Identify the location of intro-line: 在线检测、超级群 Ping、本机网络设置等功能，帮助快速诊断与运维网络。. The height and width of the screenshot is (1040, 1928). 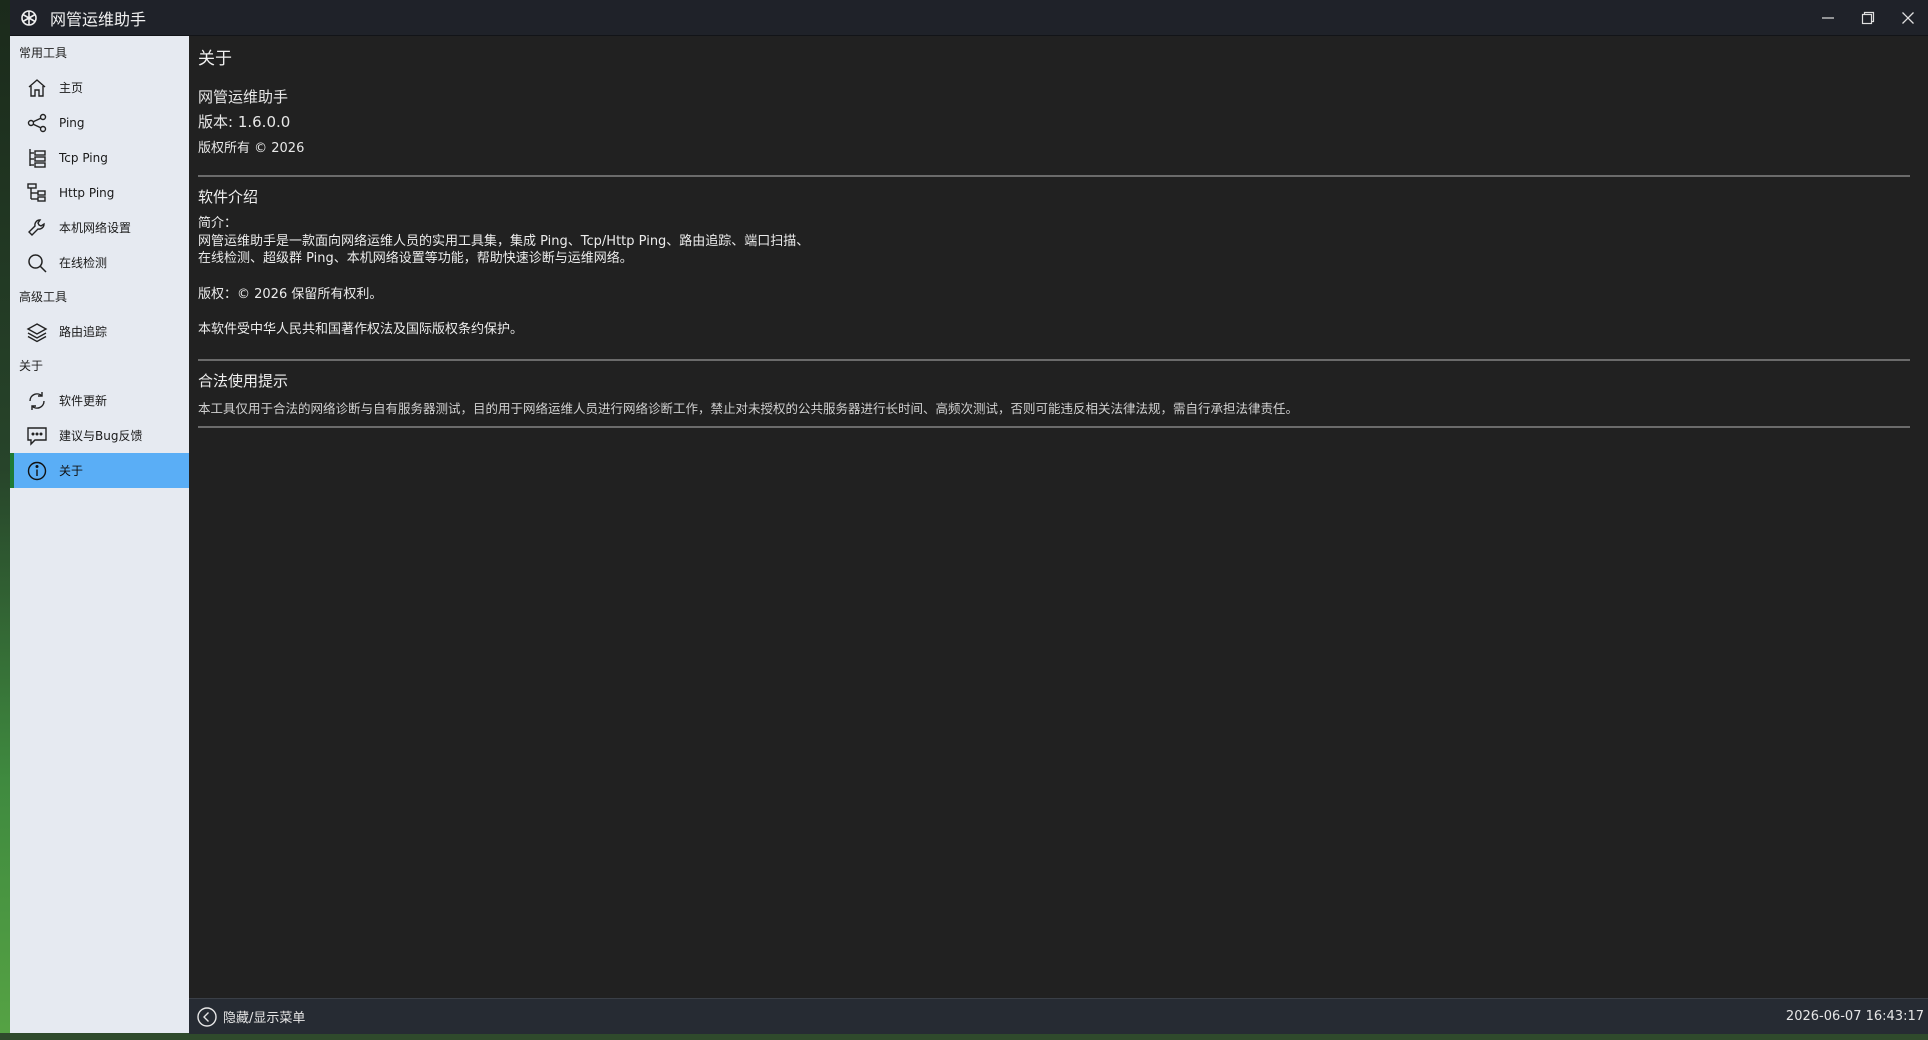
(415, 258).